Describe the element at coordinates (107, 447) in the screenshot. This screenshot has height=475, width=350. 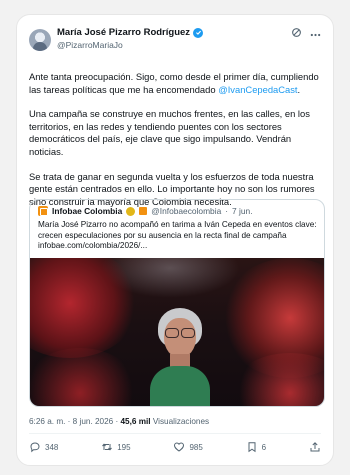
I see `retweet-icon` at that location.